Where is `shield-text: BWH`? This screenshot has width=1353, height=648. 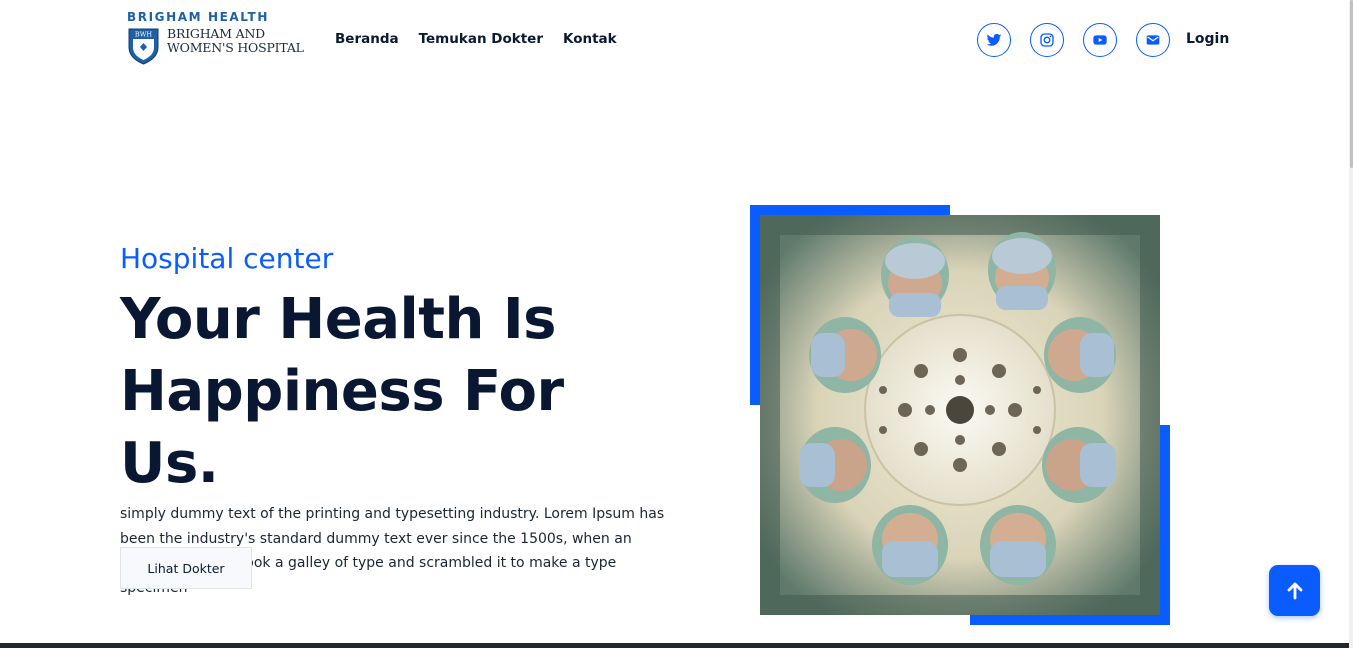 shield-text: BWH is located at coordinates (143, 35).